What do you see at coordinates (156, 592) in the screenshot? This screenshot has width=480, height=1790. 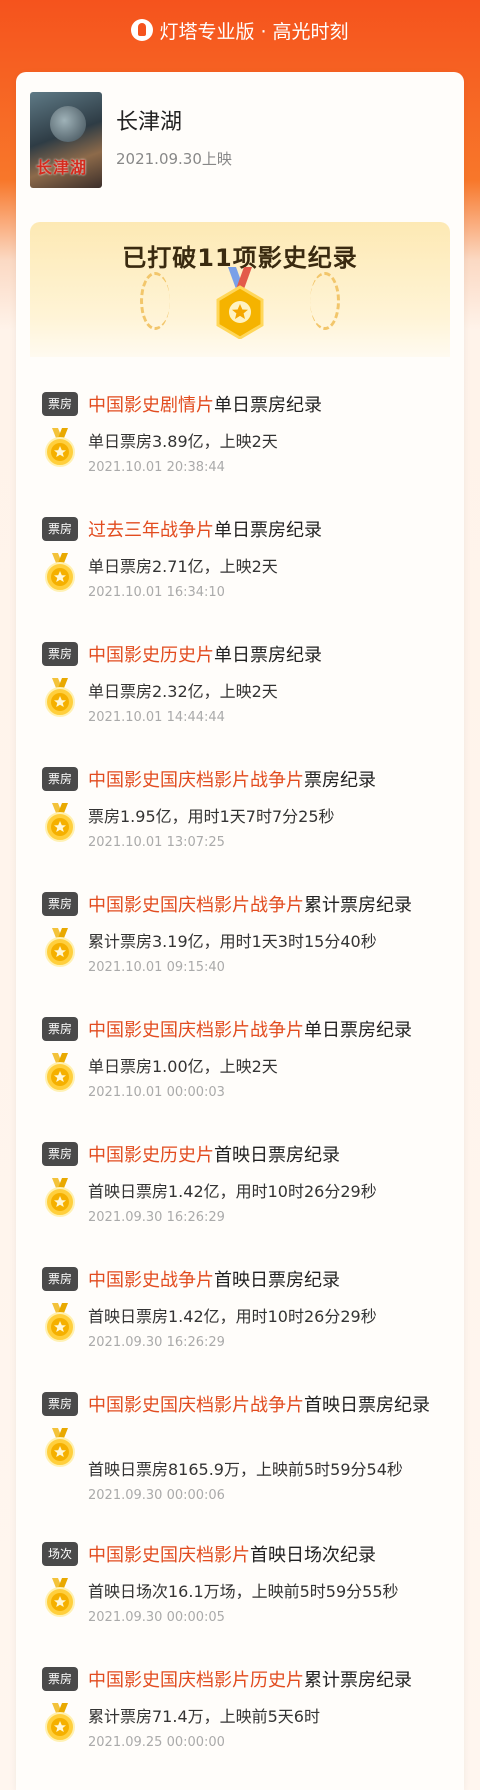 I see `record-timestamp: 2021.10.01 16:34:10` at bounding box center [156, 592].